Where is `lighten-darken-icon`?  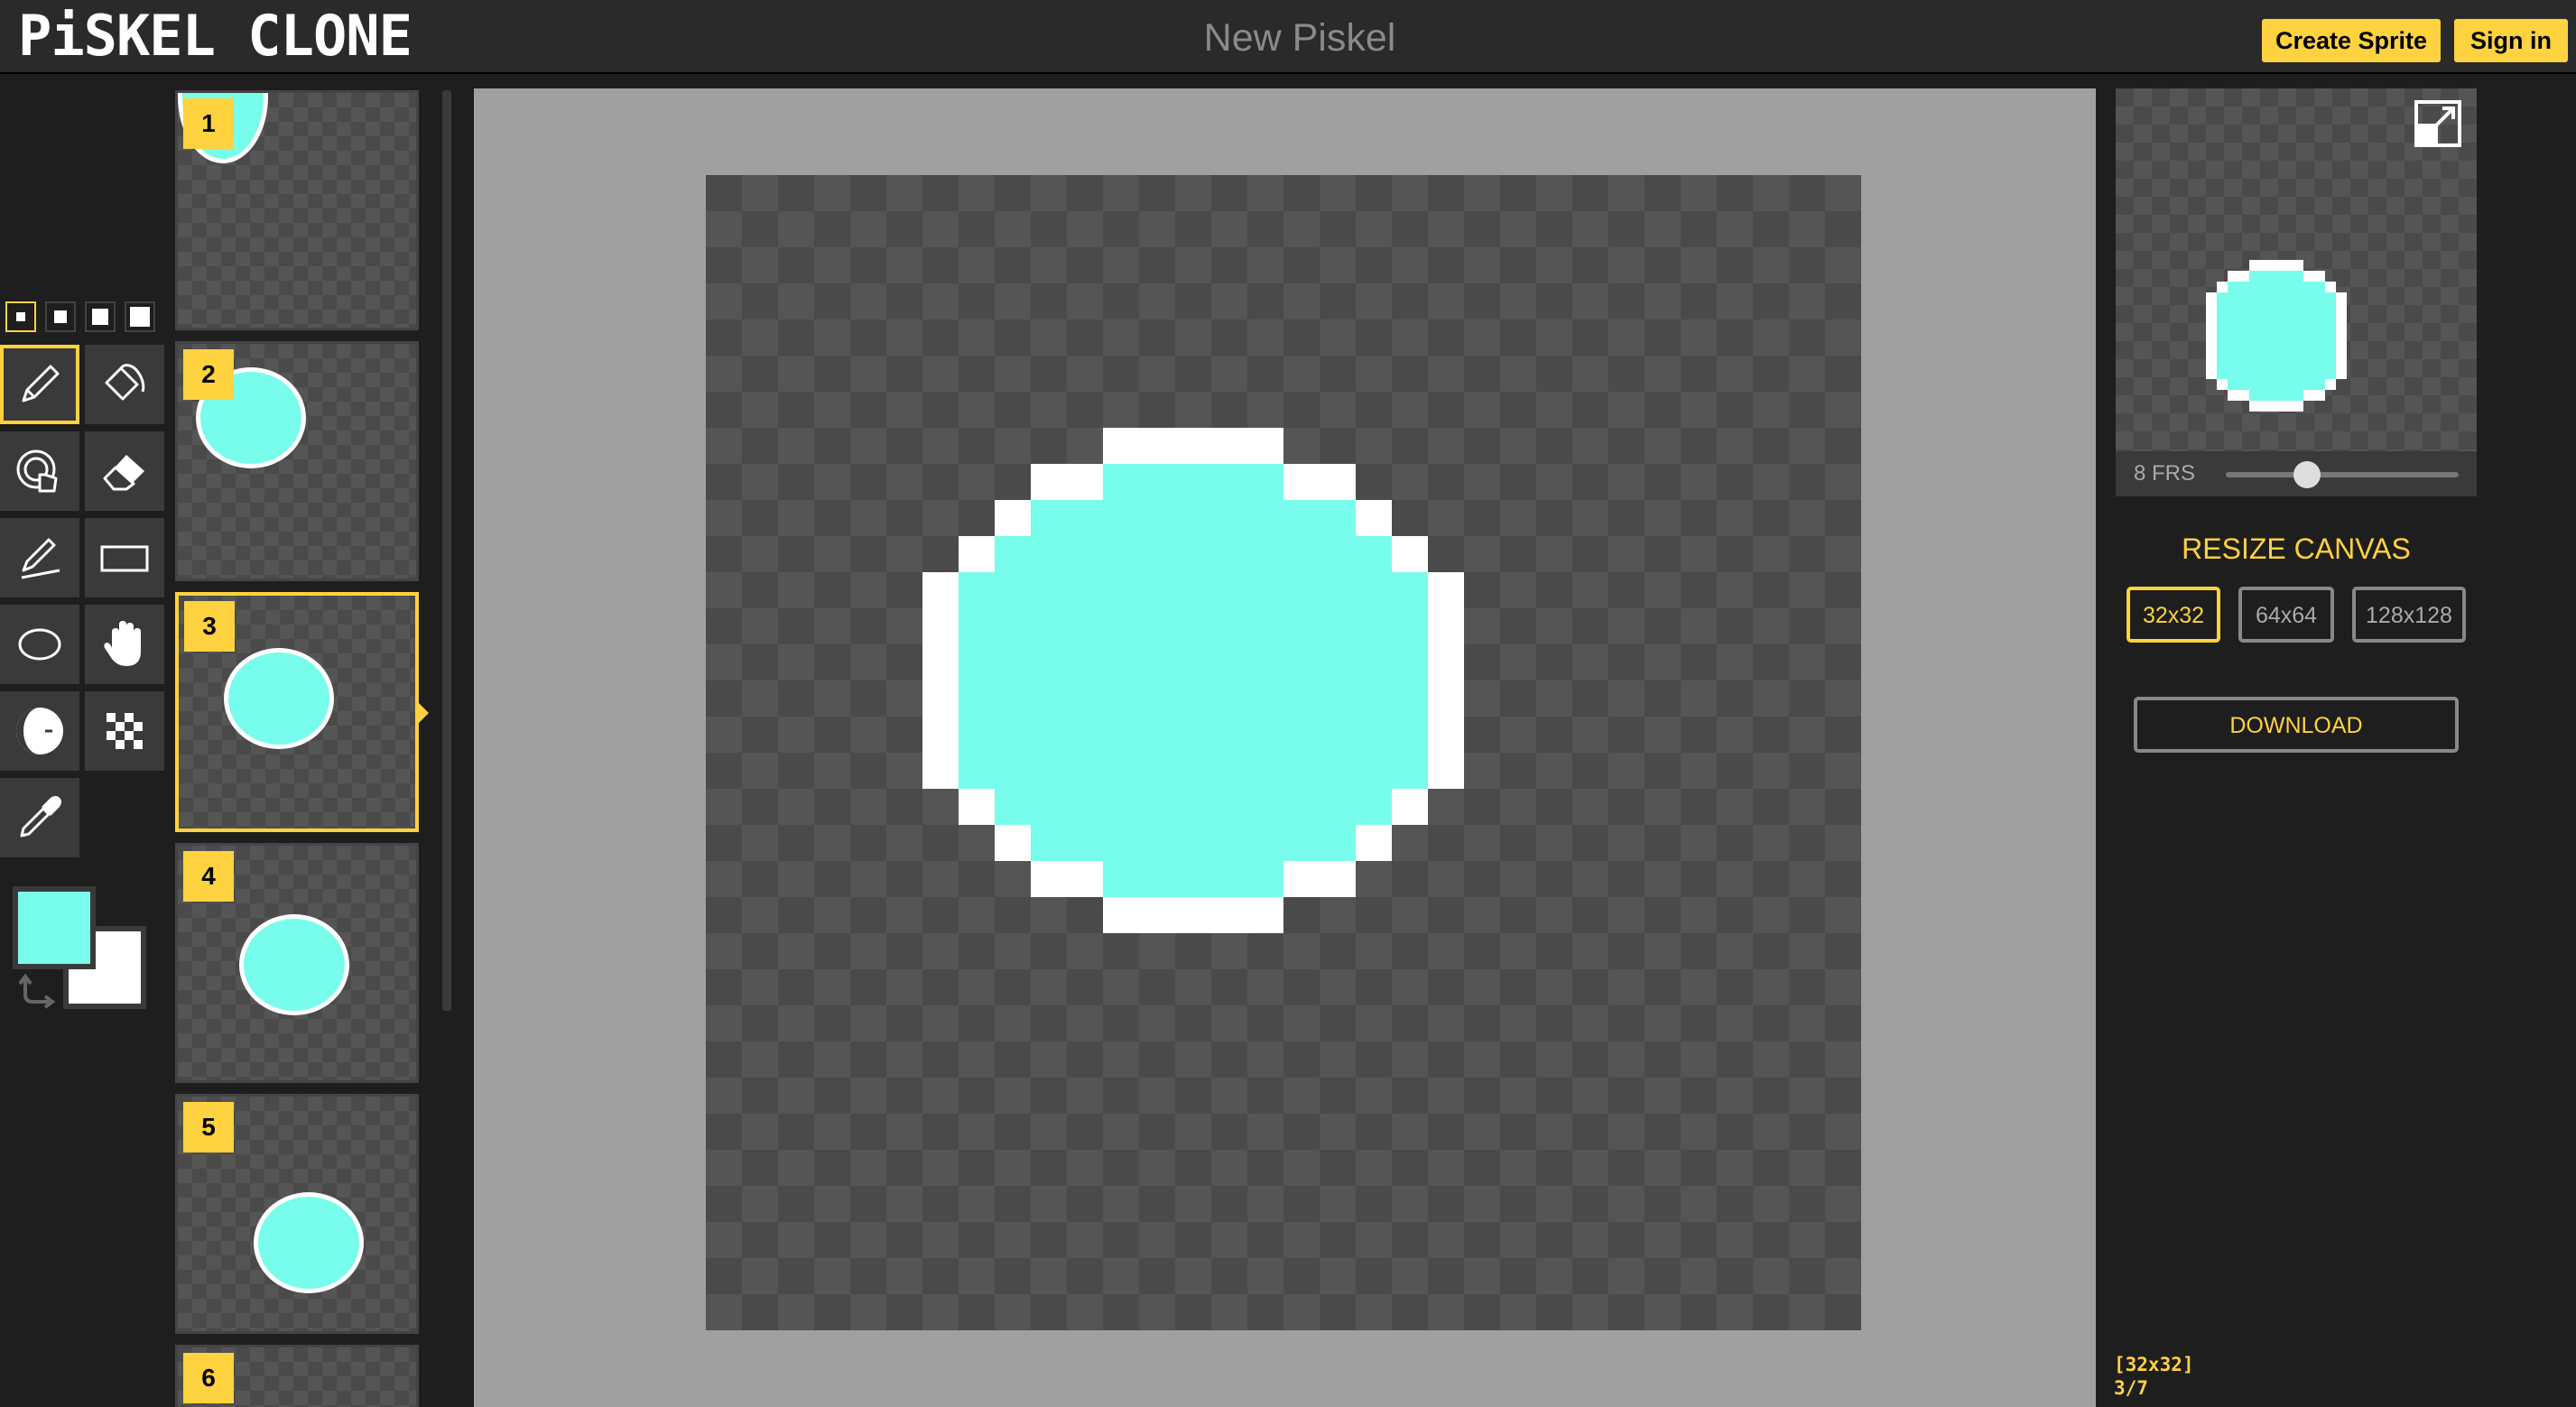
lighten-darken-icon is located at coordinates (39, 731).